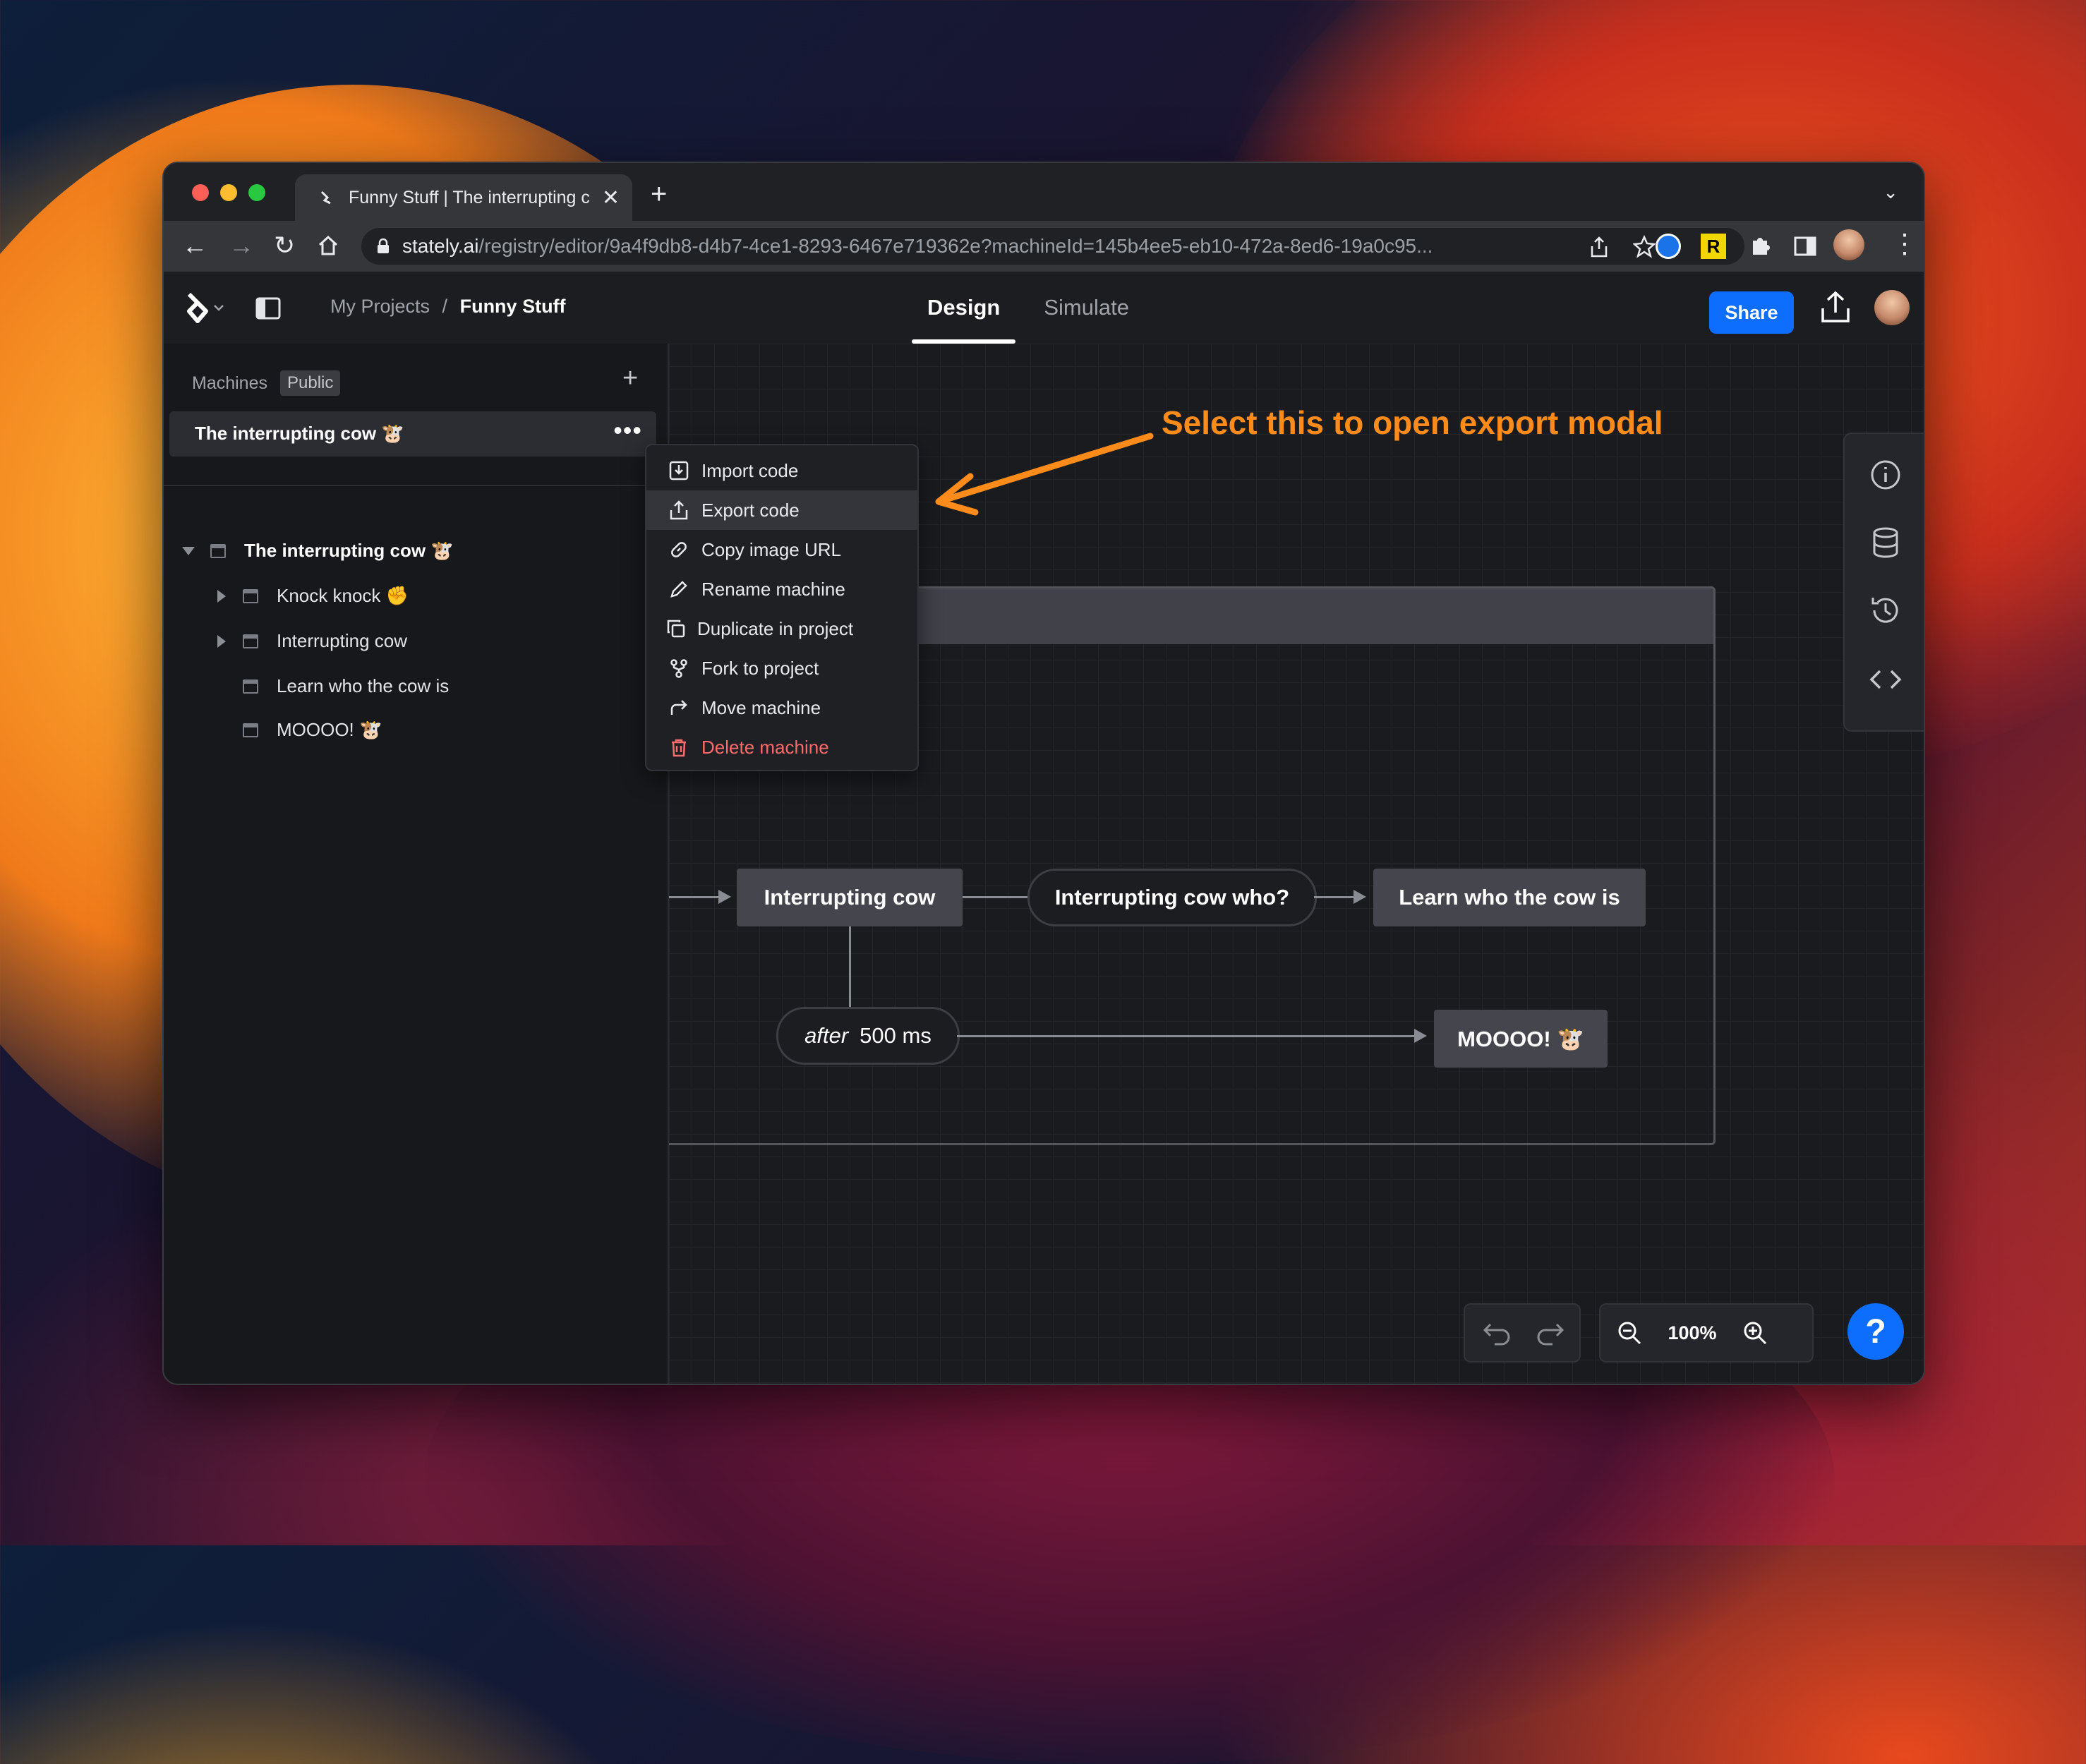 The image size is (2086, 1764). I want to click on menu-item-duplicate-in-project: Duplicate in project, so click(782, 628).